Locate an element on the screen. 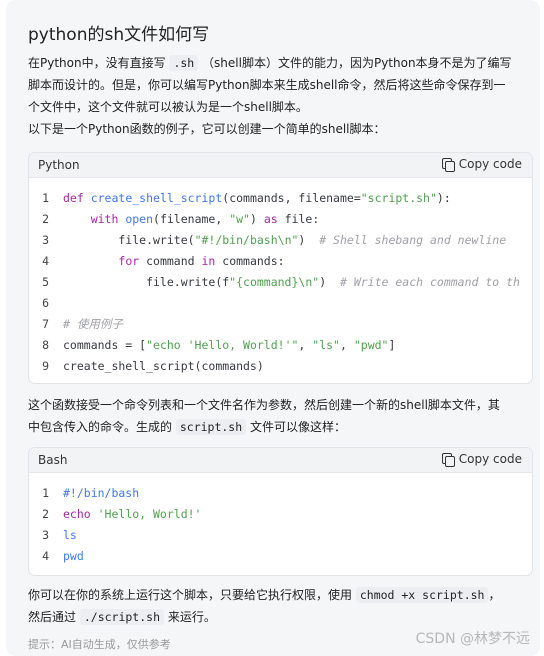  code-token: 'Hello, World!' is located at coordinates (149, 514).